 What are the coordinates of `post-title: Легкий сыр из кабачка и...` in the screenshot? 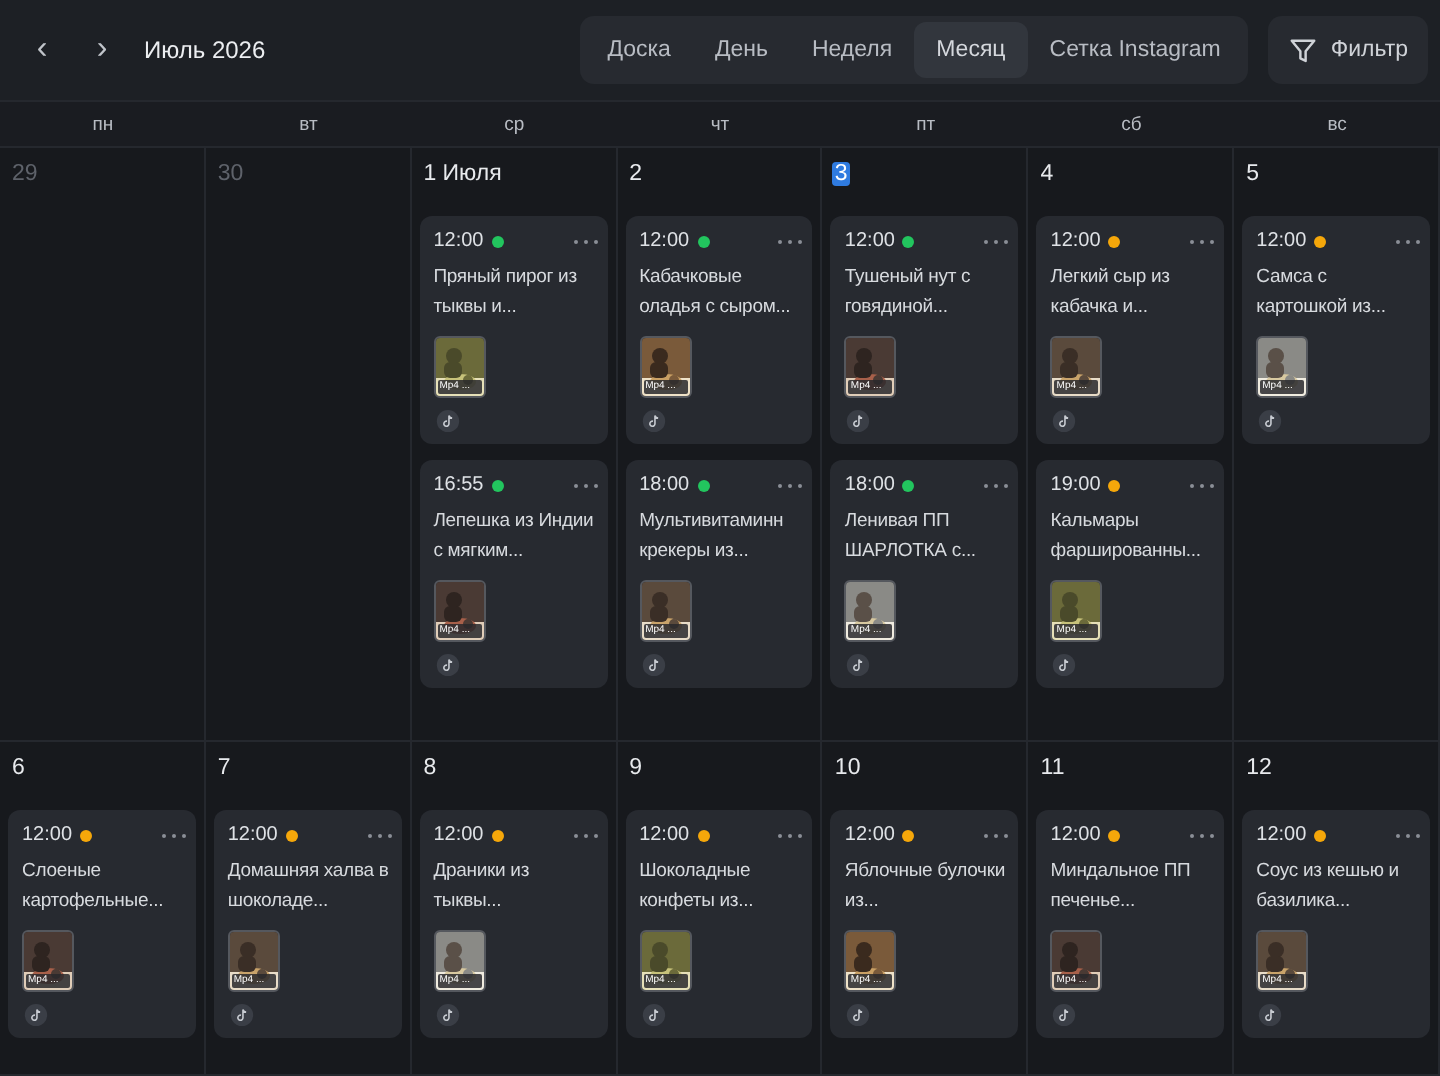 It's located at (1111, 293).